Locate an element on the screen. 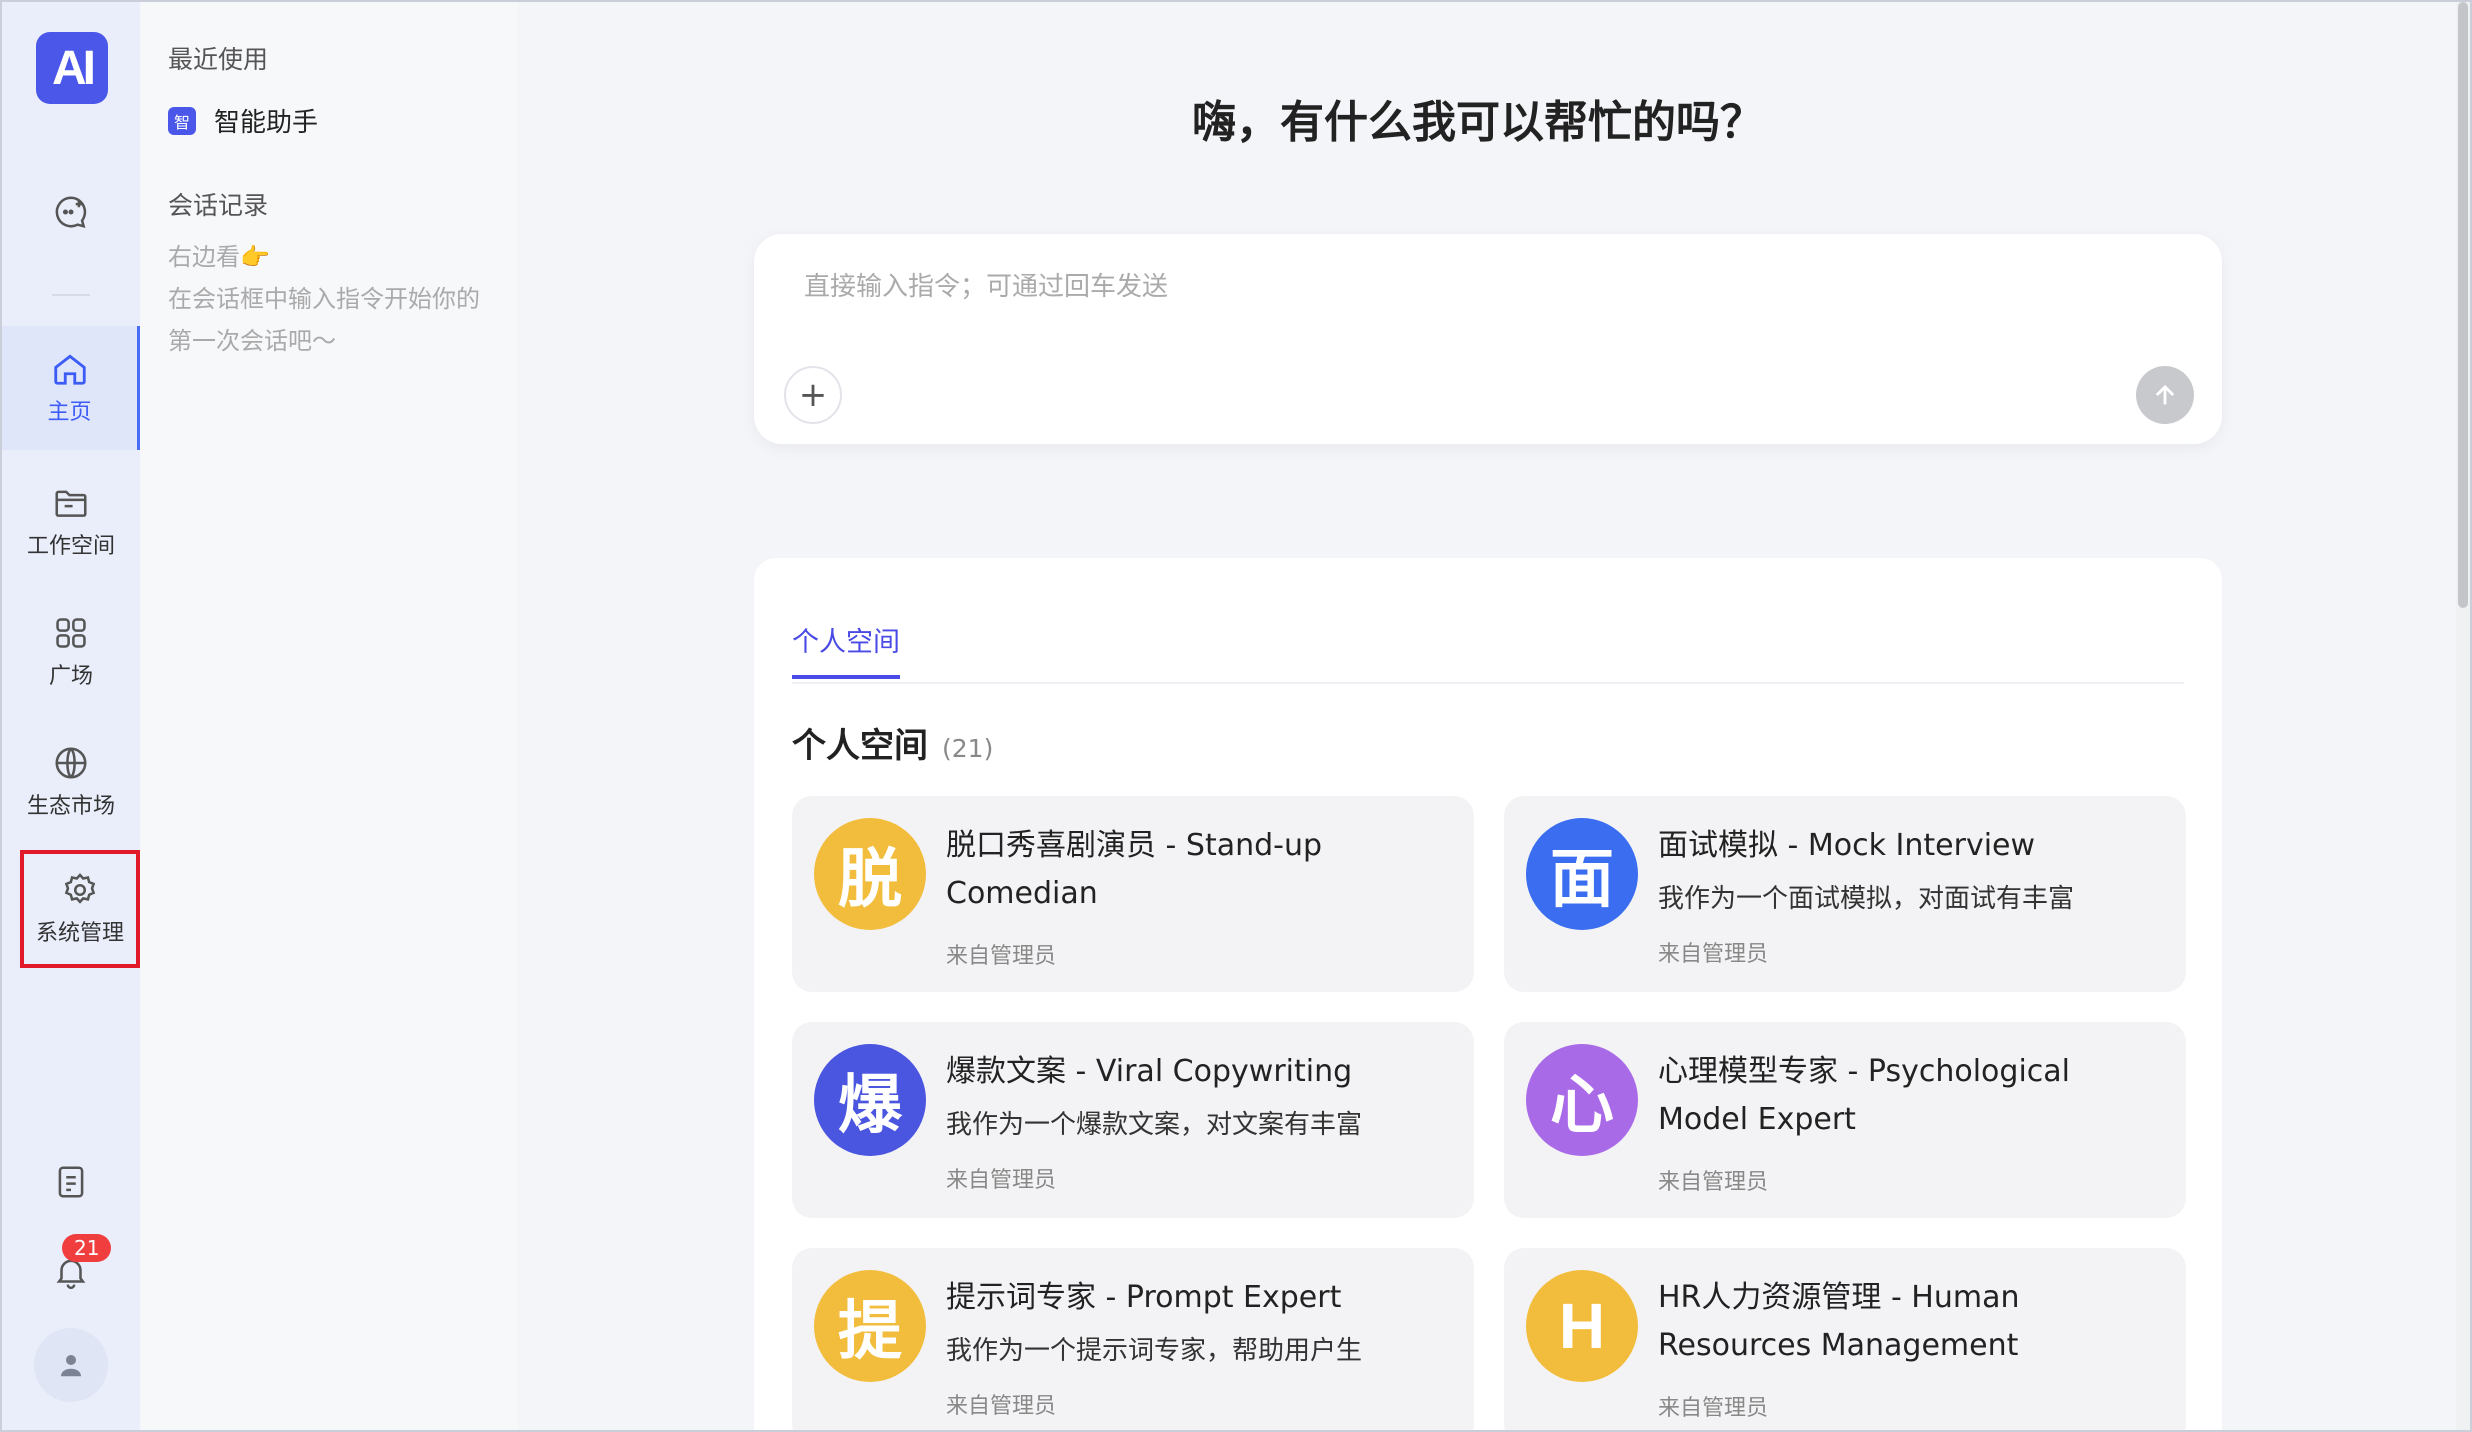  nav-market: 生态市场 is located at coordinates (71, 782).